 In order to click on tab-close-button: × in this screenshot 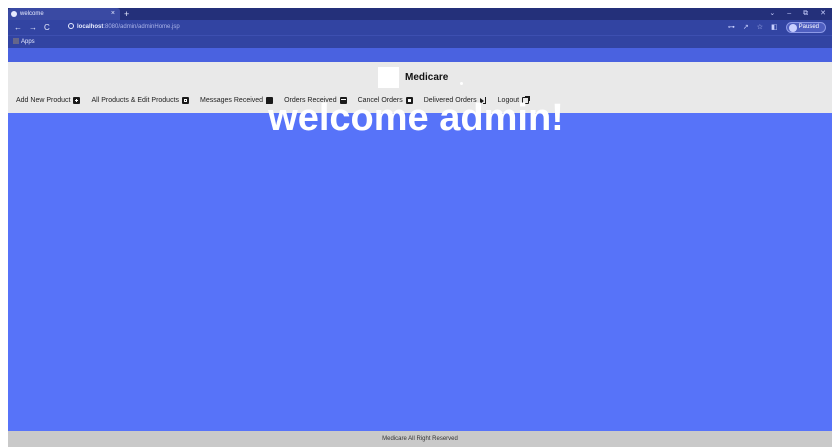, I will do `click(113, 14)`.